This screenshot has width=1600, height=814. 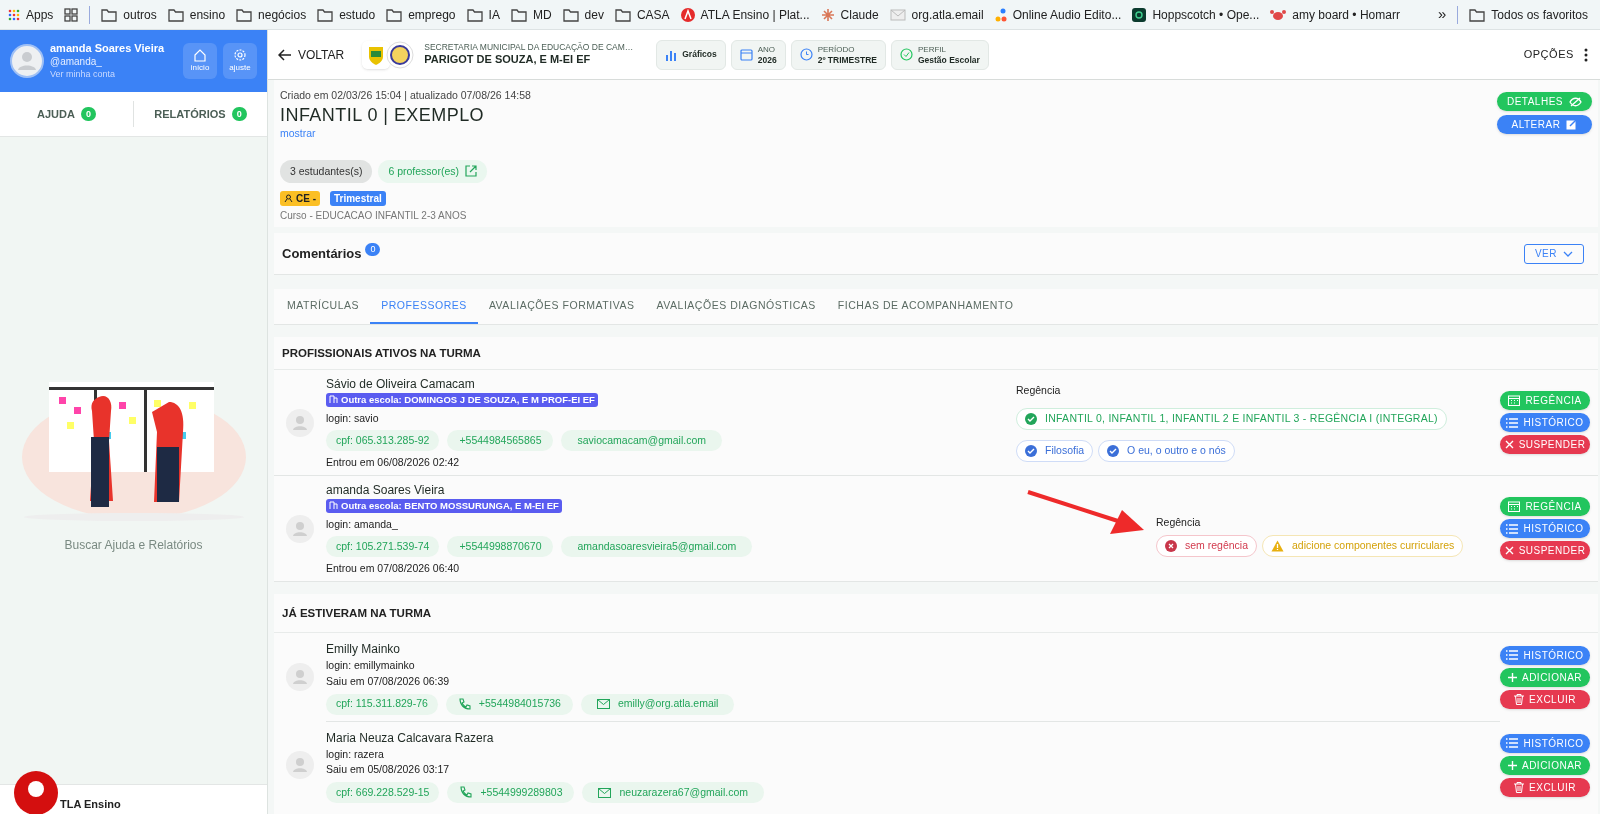 What do you see at coordinates (1179, 522) in the screenshot?
I see `regency-label: Regência` at bounding box center [1179, 522].